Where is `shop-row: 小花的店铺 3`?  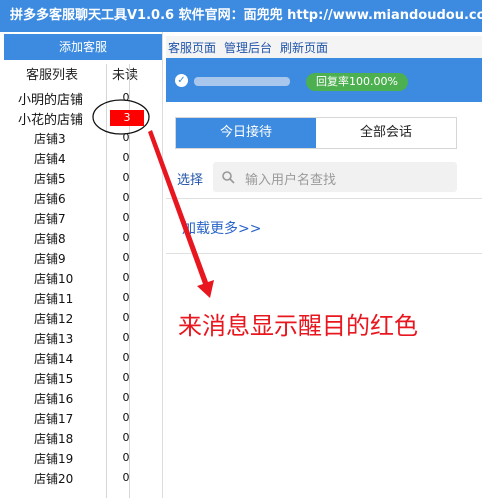
shop-row: 小花的店铺 3 is located at coordinates (83, 118).